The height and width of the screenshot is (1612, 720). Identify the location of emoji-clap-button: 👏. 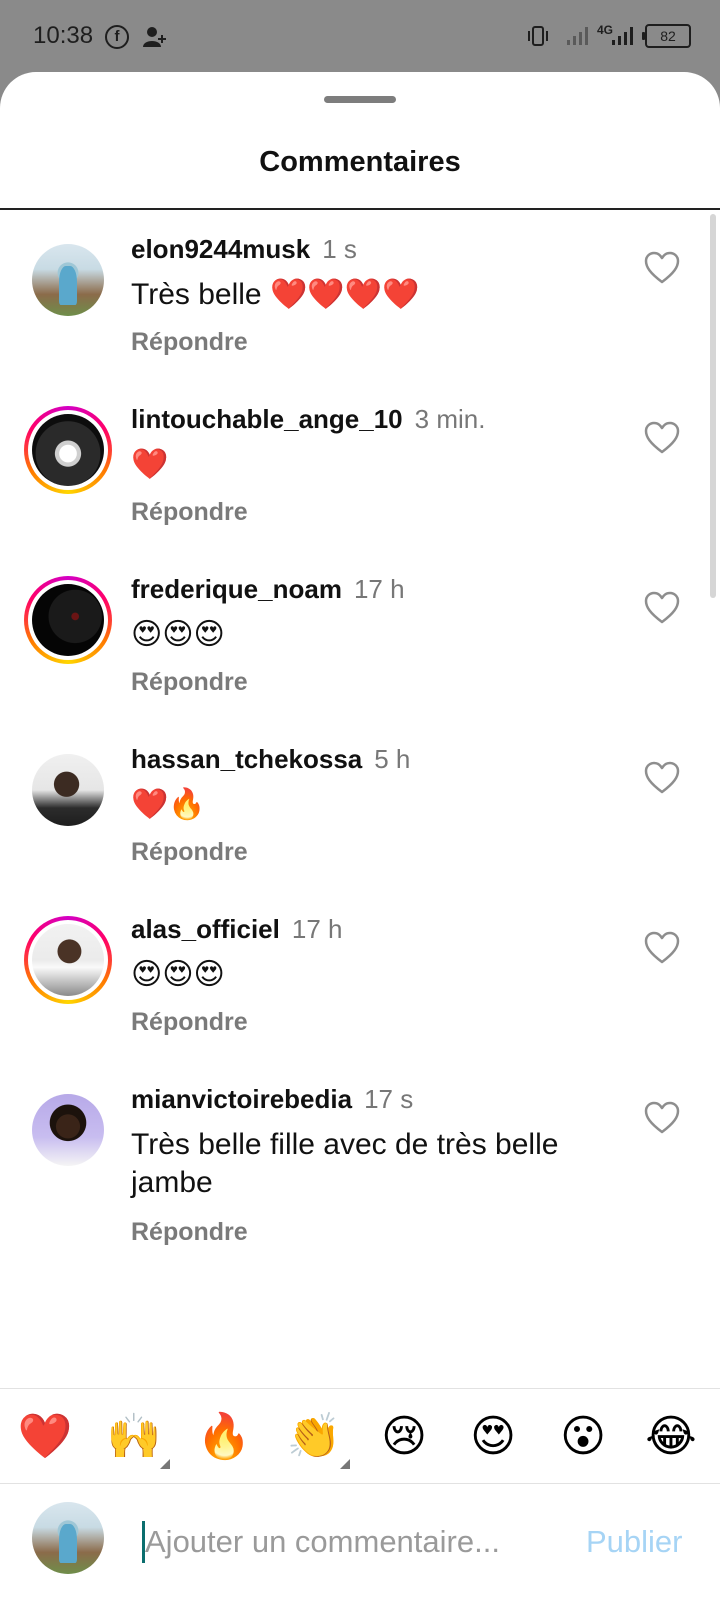
(317, 1439).